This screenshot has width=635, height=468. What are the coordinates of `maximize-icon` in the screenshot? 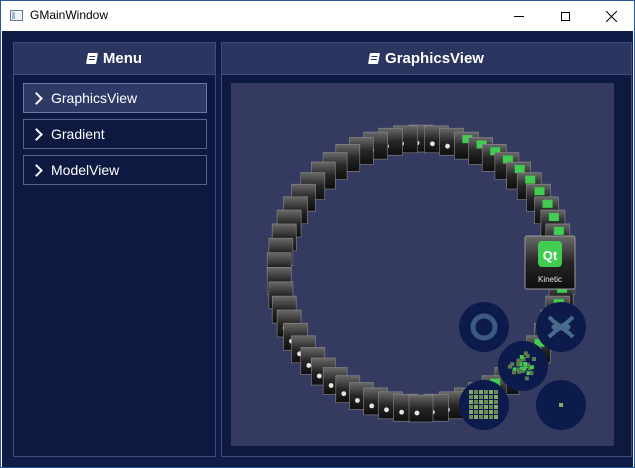 It's located at (565, 16).